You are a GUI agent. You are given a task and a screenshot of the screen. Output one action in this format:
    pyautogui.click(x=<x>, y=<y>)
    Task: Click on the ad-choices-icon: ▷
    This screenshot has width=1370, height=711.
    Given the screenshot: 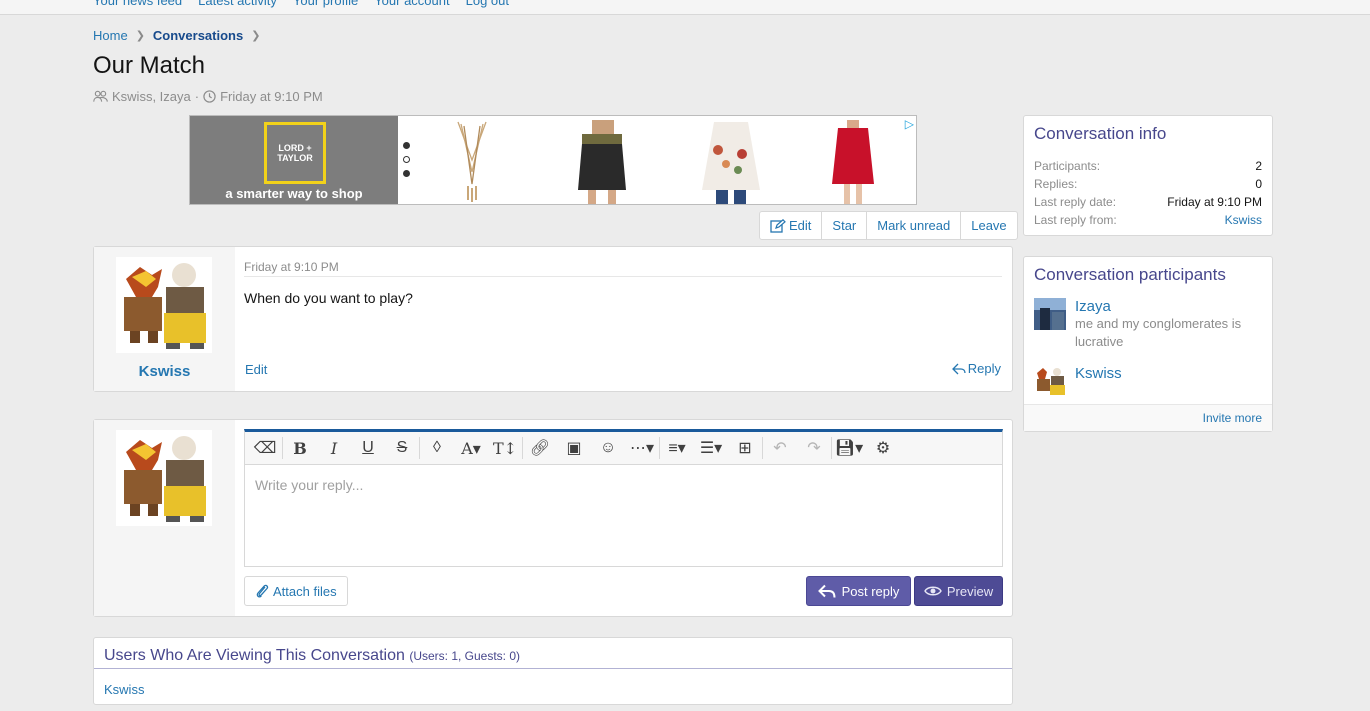 What is the action you would take?
    pyautogui.click(x=909, y=124)
    